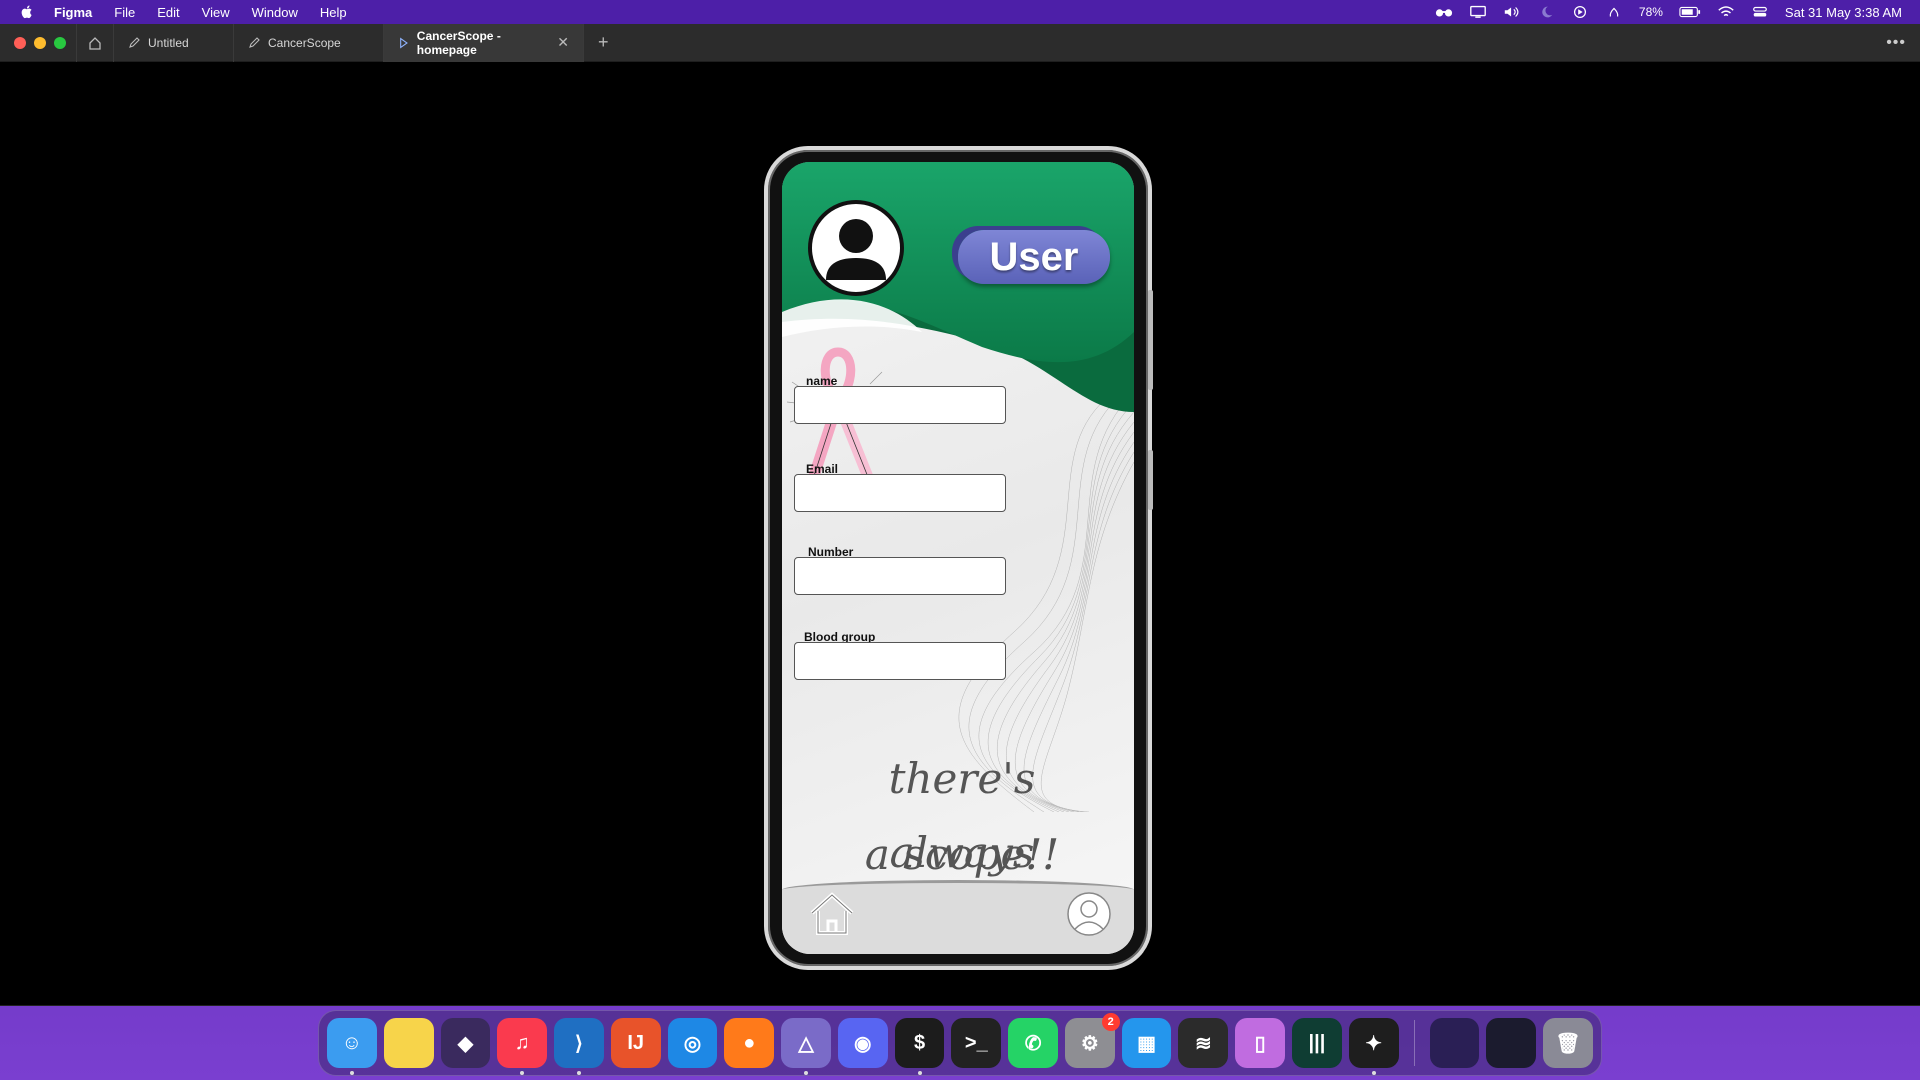 Image resolution: width=1920 pixels, height=1080 pixels. I want to click on name-input, so click(900, 405).